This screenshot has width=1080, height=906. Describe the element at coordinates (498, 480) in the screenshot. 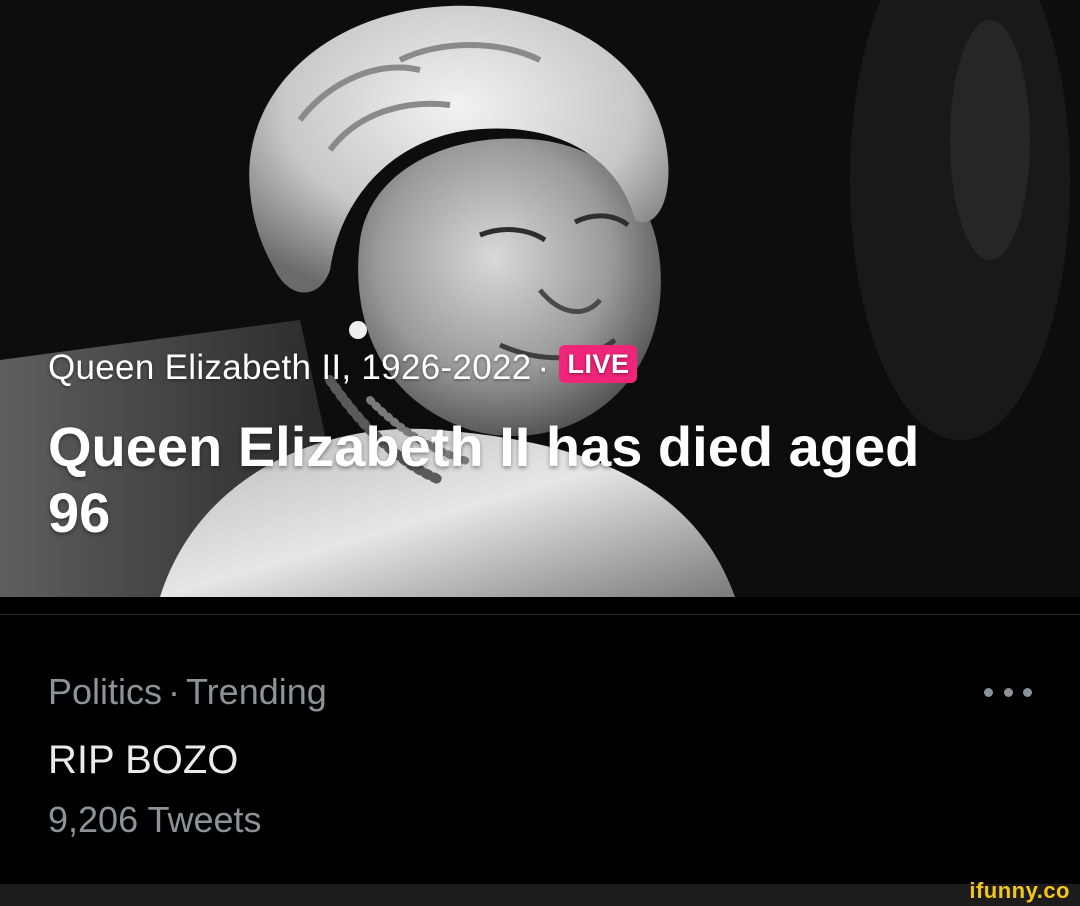

I see `hero-headline: Queen Elizabeth II has died aged 96` at that location.